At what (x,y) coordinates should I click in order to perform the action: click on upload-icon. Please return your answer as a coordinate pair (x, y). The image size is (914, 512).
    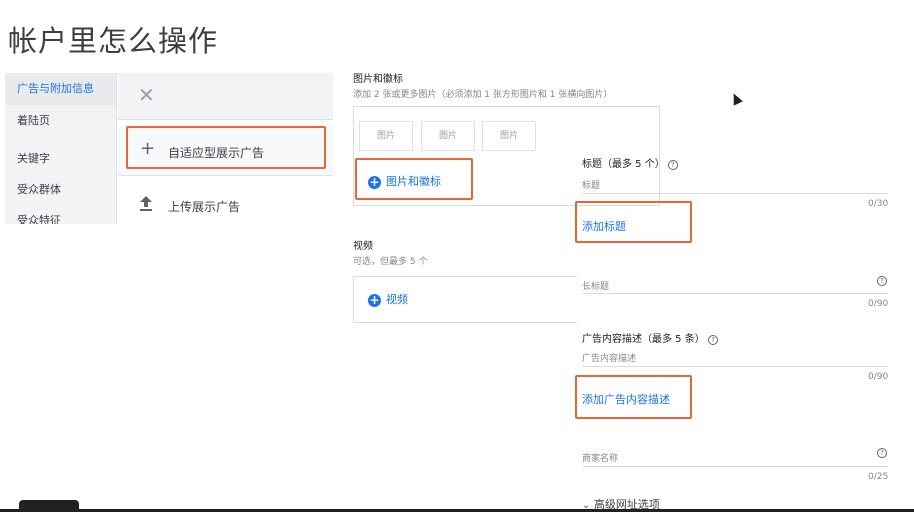
    Looking at the image, I should click on (146, 204).